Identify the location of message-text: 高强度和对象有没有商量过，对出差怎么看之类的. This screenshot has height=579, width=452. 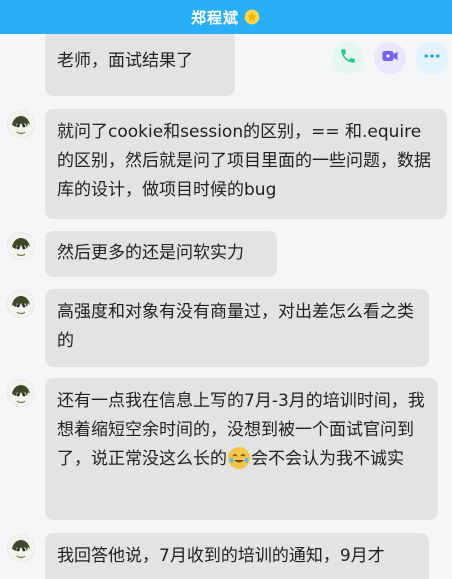
(235, 326).